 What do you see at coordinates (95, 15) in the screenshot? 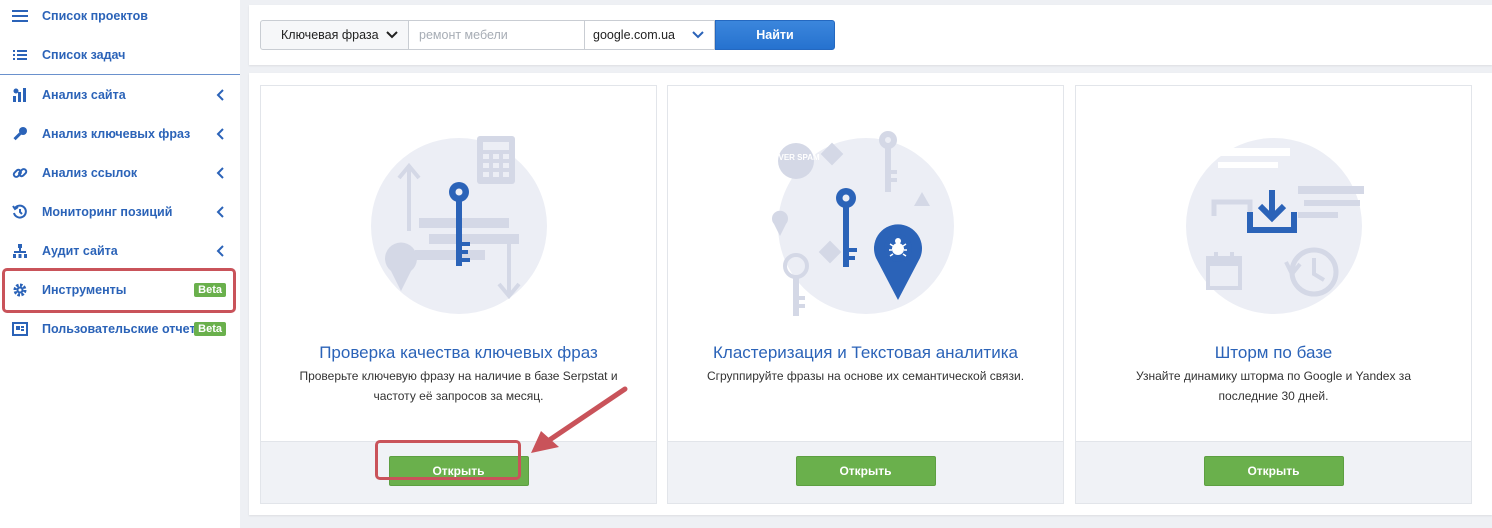
I see `sidebar-item-label: Список проектов` at bounding box center [95, 15].